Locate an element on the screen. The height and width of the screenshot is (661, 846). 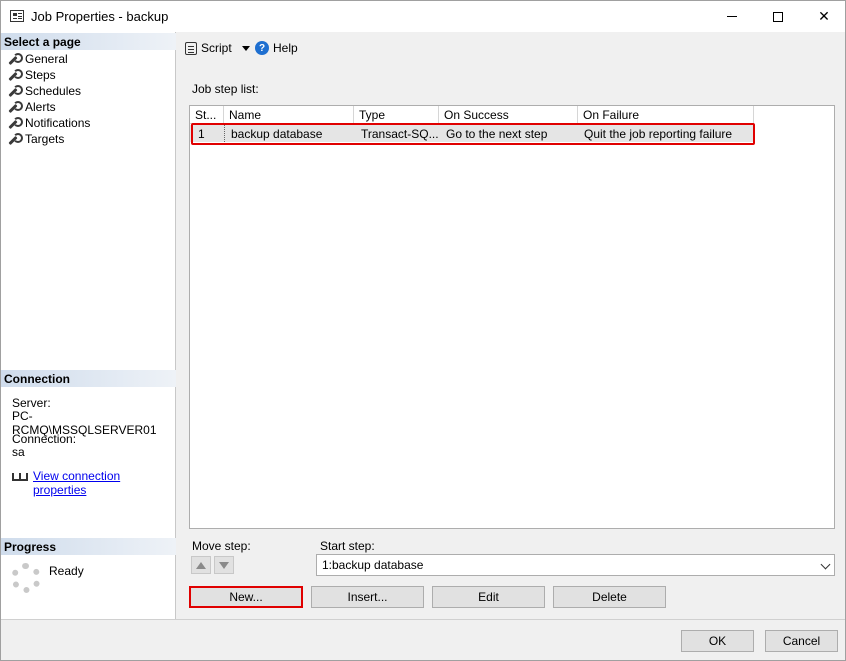
start-step-label: Start step: is located at coordinates (347, 546).